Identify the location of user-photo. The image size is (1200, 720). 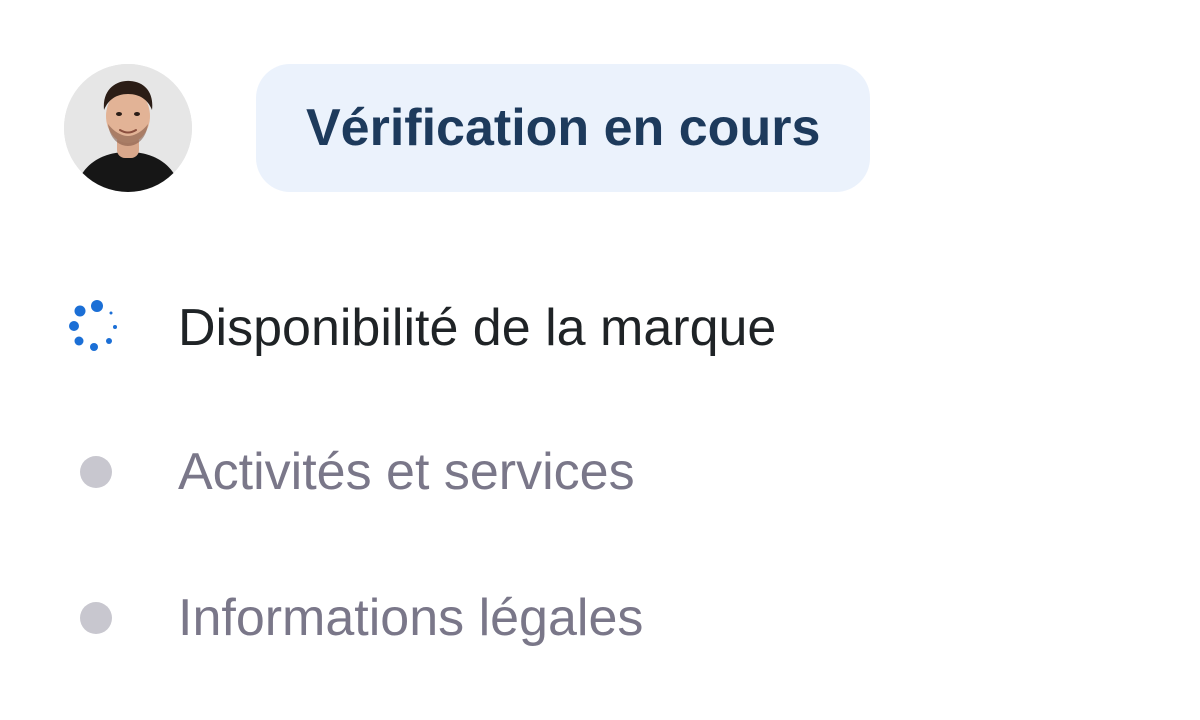
(128, 128).